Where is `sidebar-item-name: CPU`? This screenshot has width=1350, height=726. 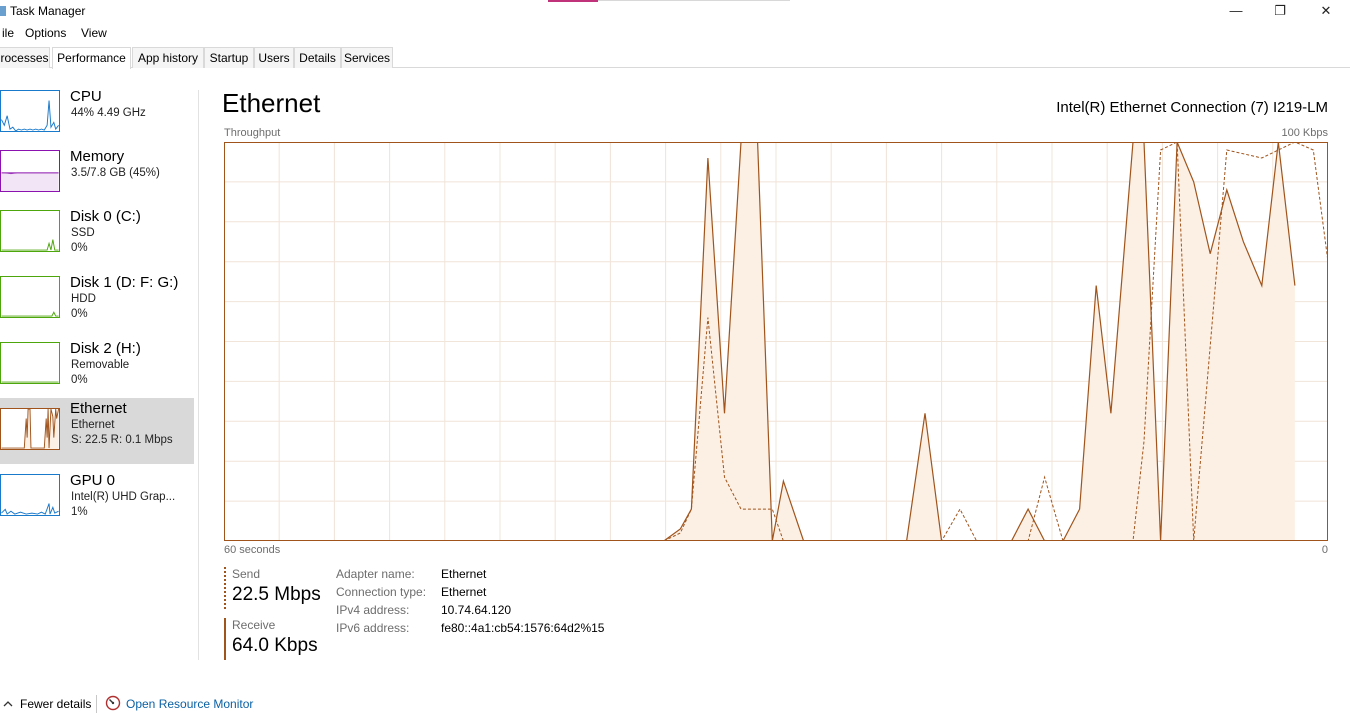
sidebar-item-name: CPU is located at coordinates (86, 96).